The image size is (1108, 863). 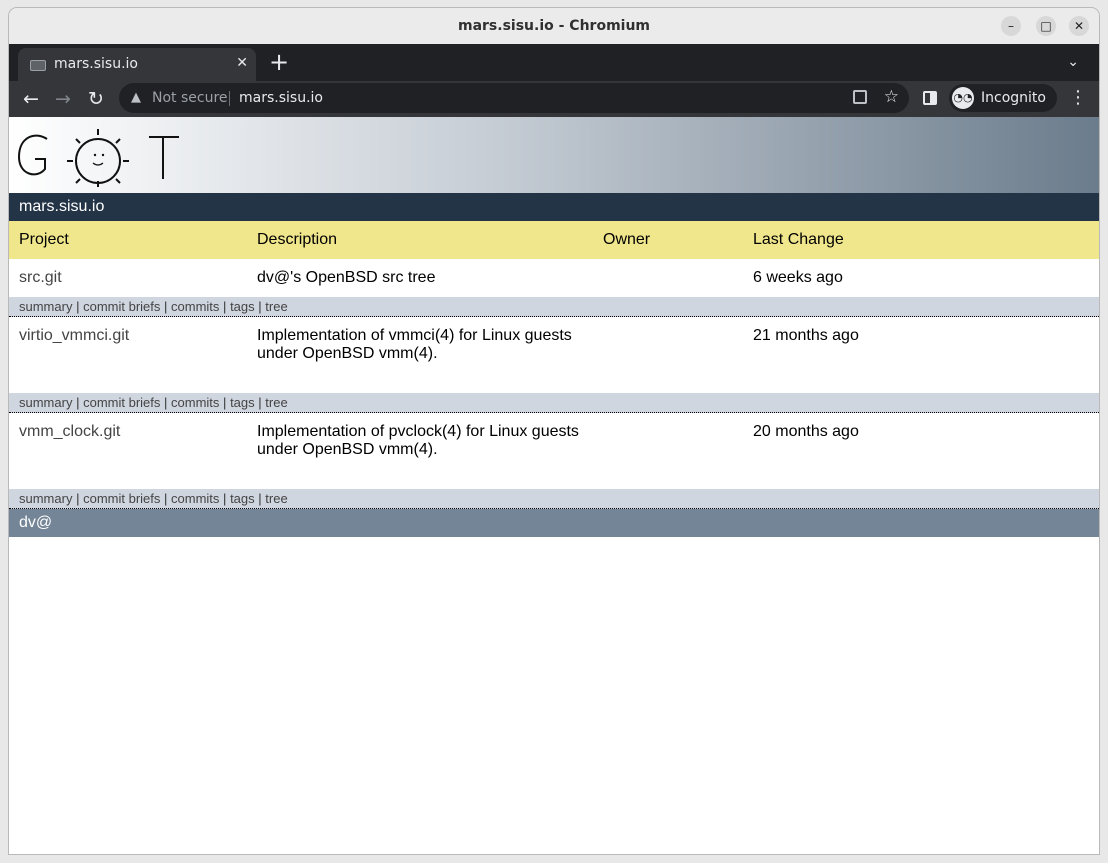 I want to click on maximize-button: □, so click(x=1046, y=26).